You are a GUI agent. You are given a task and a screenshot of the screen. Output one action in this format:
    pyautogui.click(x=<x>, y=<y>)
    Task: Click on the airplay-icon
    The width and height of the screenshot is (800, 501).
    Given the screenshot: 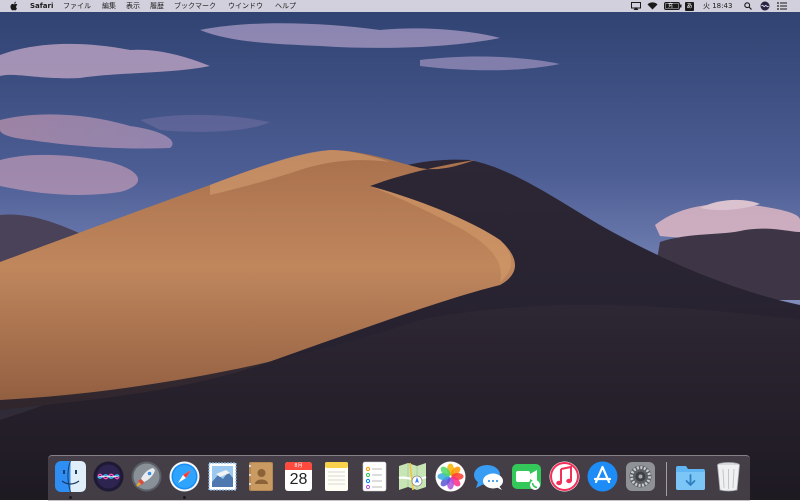 What is the action you would take?
    pyautogui.click(x=636, y=8)
    